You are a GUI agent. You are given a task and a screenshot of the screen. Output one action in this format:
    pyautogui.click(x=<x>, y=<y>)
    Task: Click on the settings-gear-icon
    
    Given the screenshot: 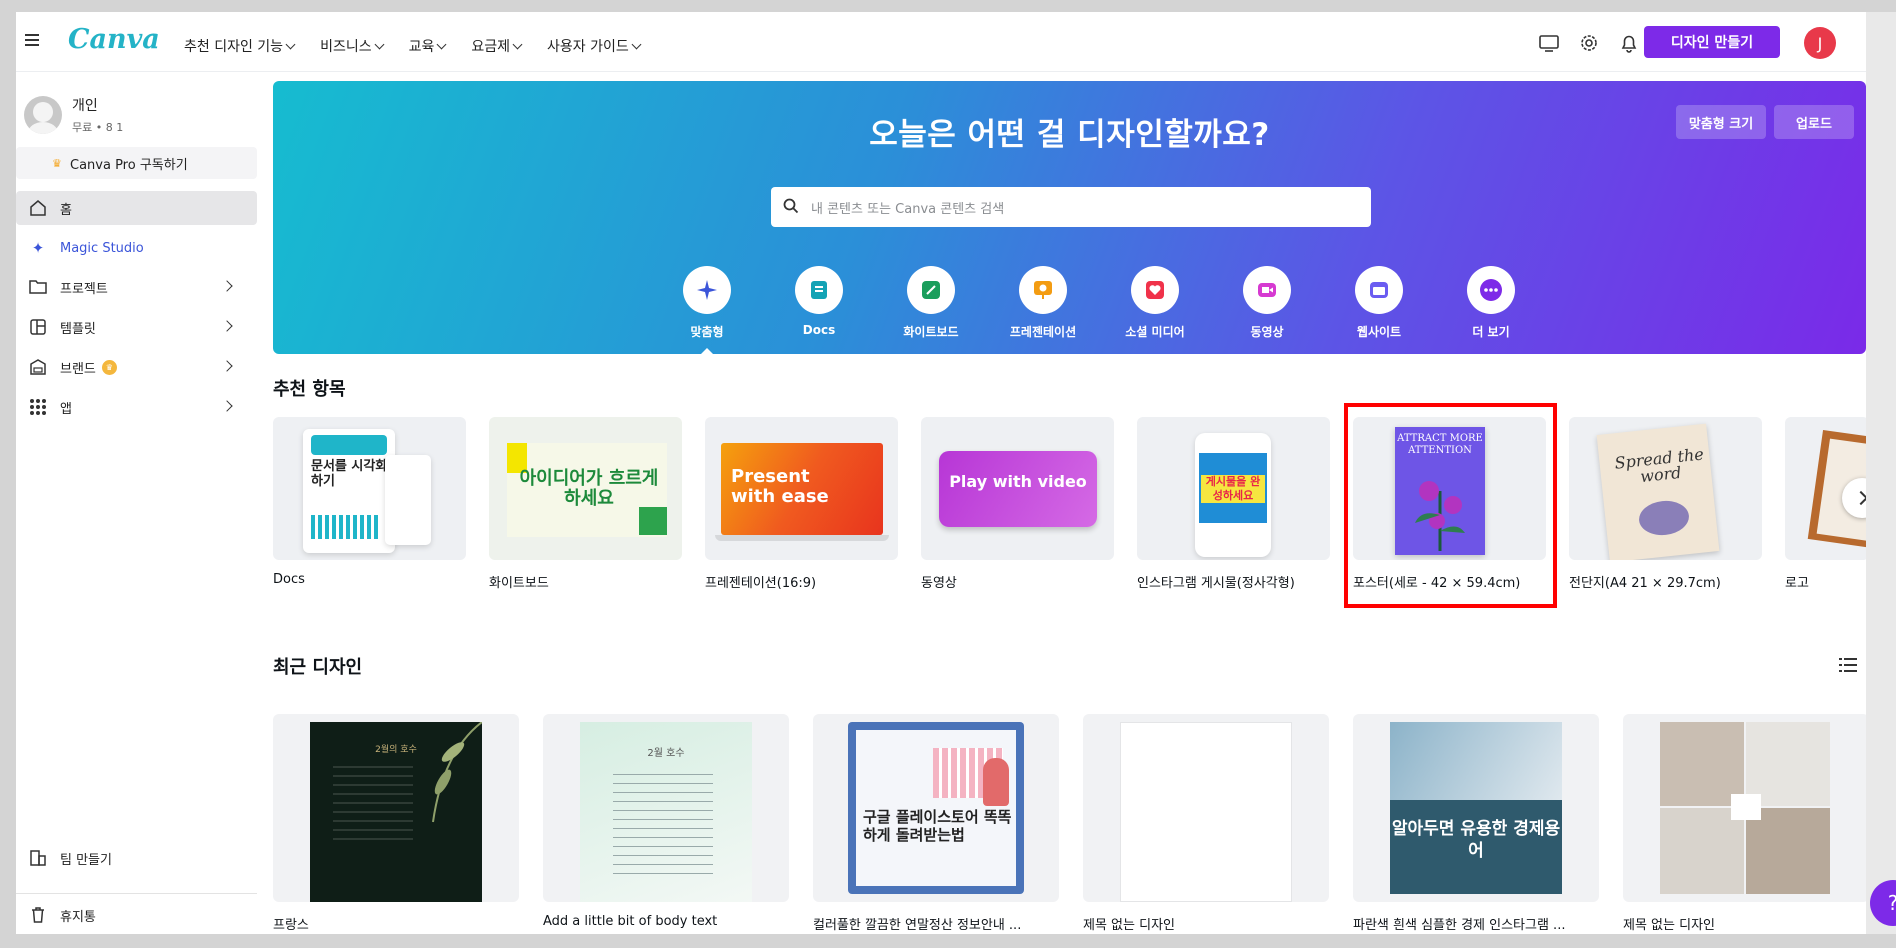 What is the action you would take?
    pyautogui.click(x=1589, y=43)
    